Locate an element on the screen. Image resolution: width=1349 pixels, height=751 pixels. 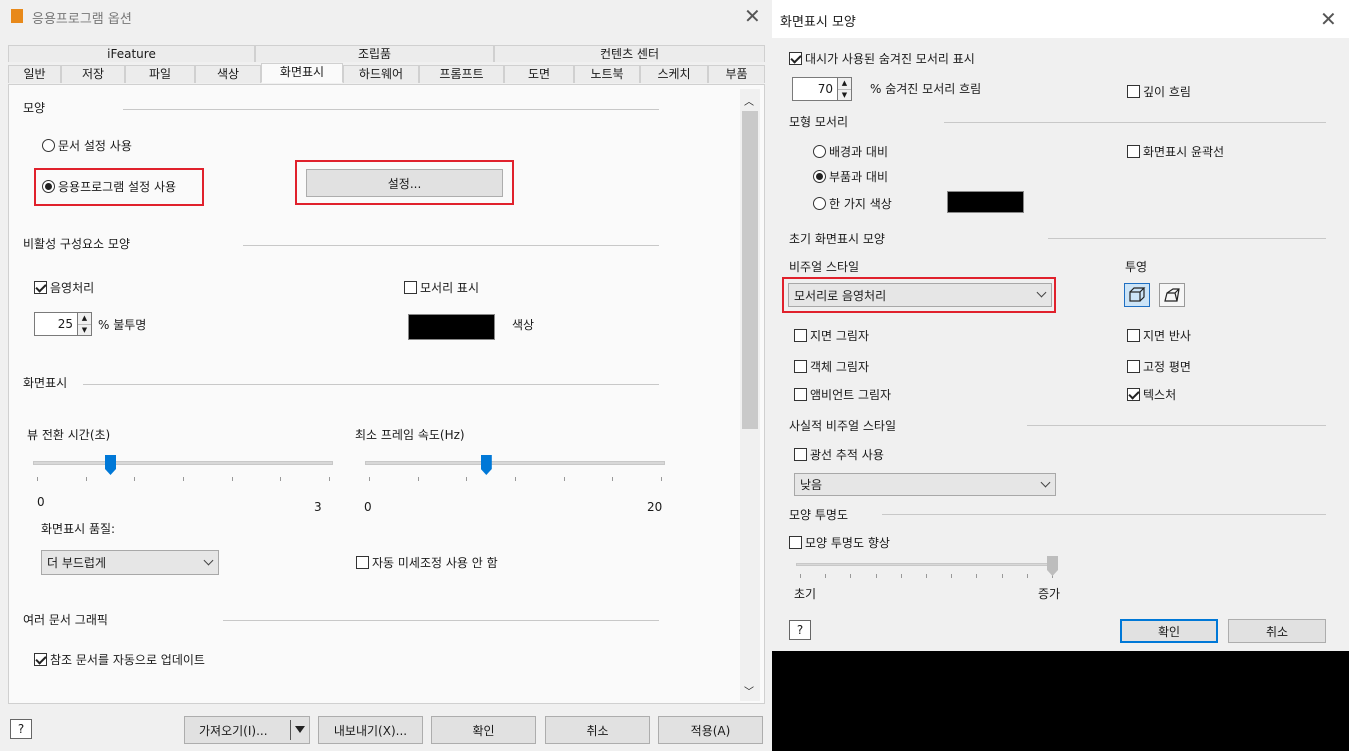
transparency-slider-track is located at coordinates (927, 564).